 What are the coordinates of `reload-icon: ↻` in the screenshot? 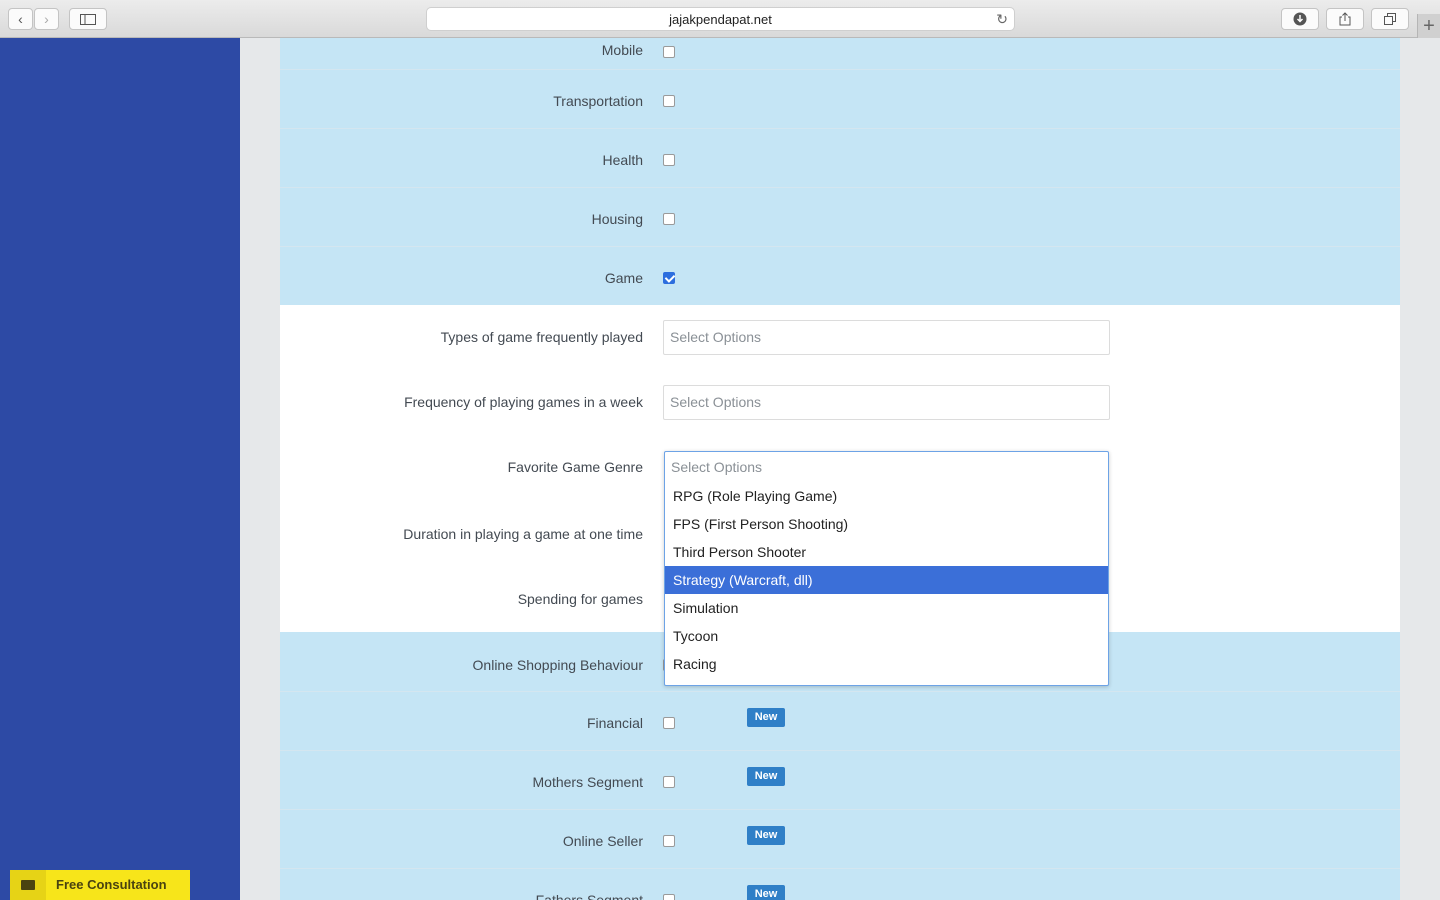 It's located at (1002, 19).